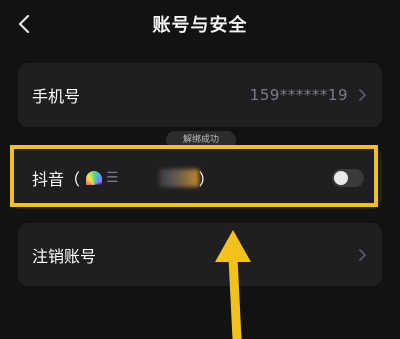 The height and width of the screenshot is (339, 400). What do you see at coordinates (201, 140) in the screenshot?
I see `toast-message: 解绑成功` at bounding box center [201, 140].